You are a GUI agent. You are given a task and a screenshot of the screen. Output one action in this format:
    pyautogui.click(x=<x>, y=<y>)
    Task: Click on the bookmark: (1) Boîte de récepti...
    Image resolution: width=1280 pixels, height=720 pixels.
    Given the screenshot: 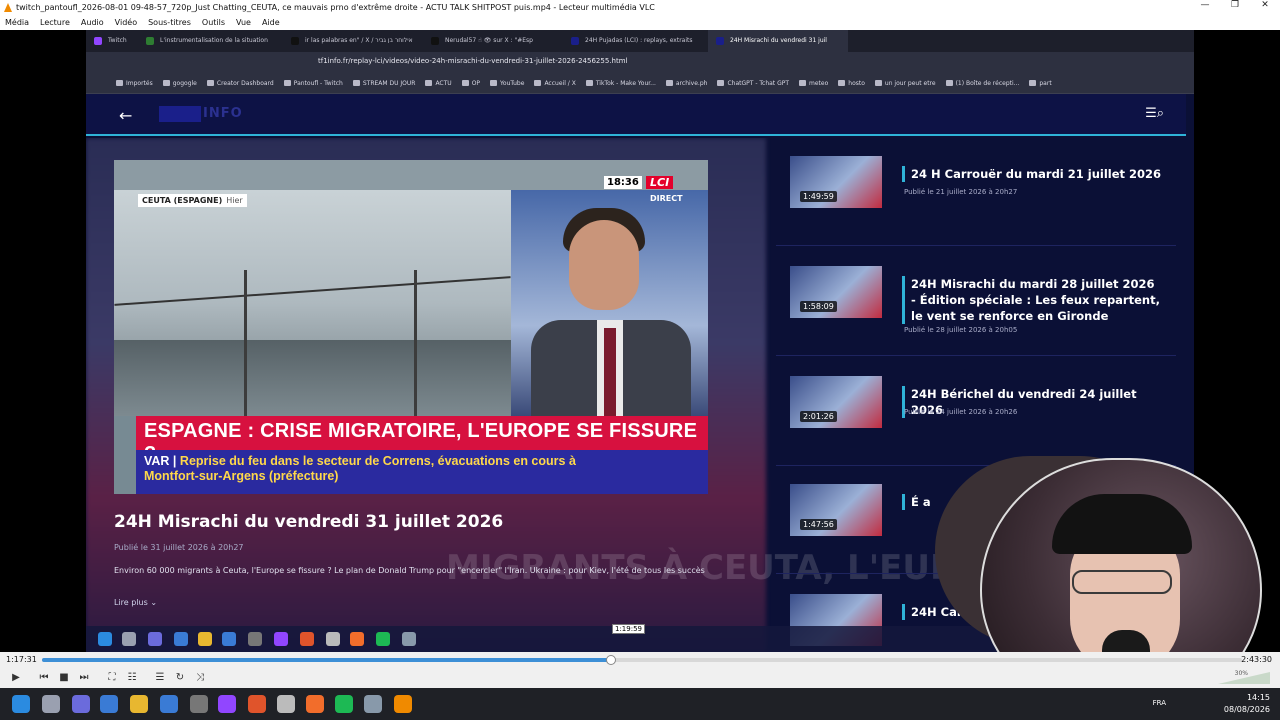 What is the action you would take?
    pyautogui.click(x=983, y=83)
    